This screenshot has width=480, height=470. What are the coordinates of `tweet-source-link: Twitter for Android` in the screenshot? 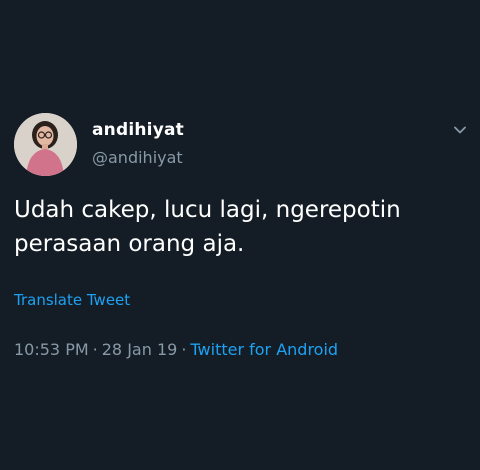 It's located at (264, 349).